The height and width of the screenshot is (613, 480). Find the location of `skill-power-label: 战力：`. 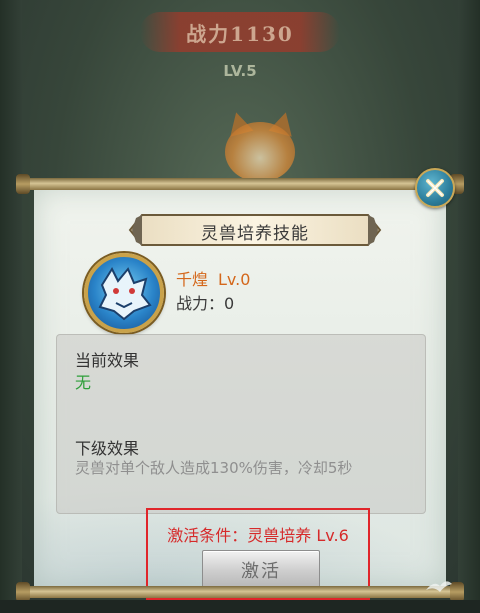

skill-power-label: 战力： is located at coordinates (200, 303).